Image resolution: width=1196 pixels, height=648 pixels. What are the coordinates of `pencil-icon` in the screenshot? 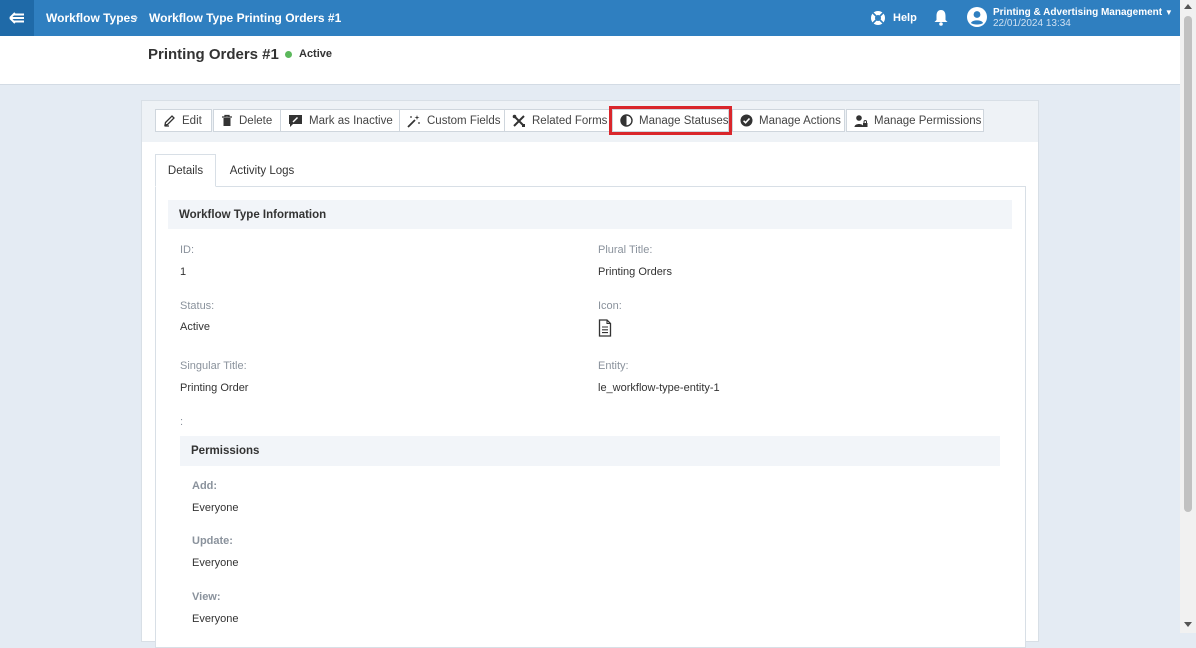 It's located at (169, 121).